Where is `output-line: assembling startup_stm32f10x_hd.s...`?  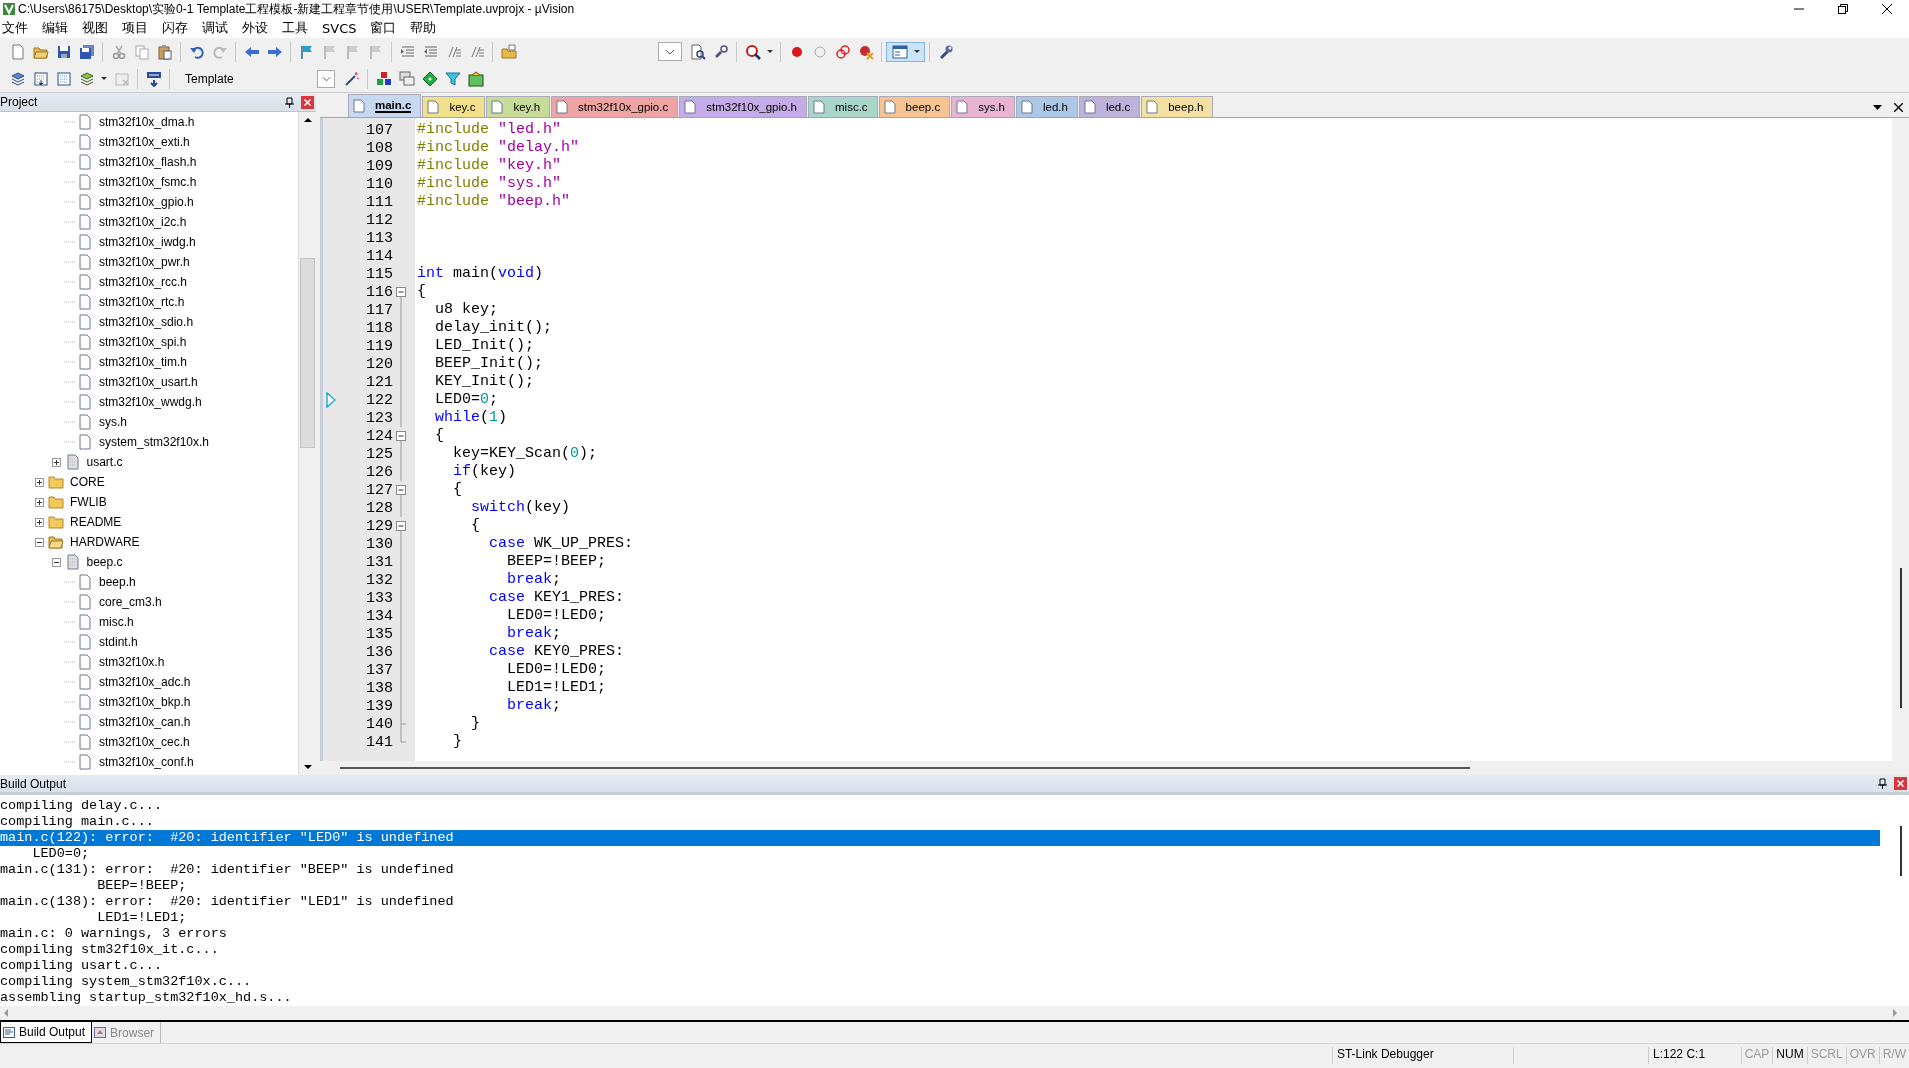 output-line: assembling startup_stm32f10x_hd.s... is located at coordinates (940, 998).